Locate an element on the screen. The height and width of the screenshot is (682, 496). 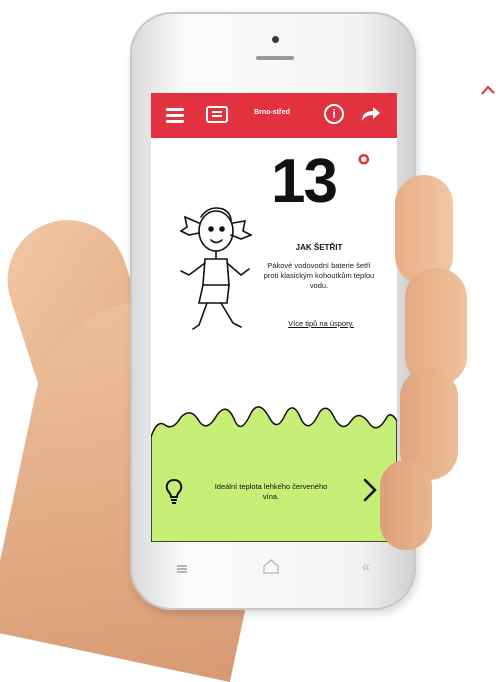
card-icon is located at coordinates (217, 114).